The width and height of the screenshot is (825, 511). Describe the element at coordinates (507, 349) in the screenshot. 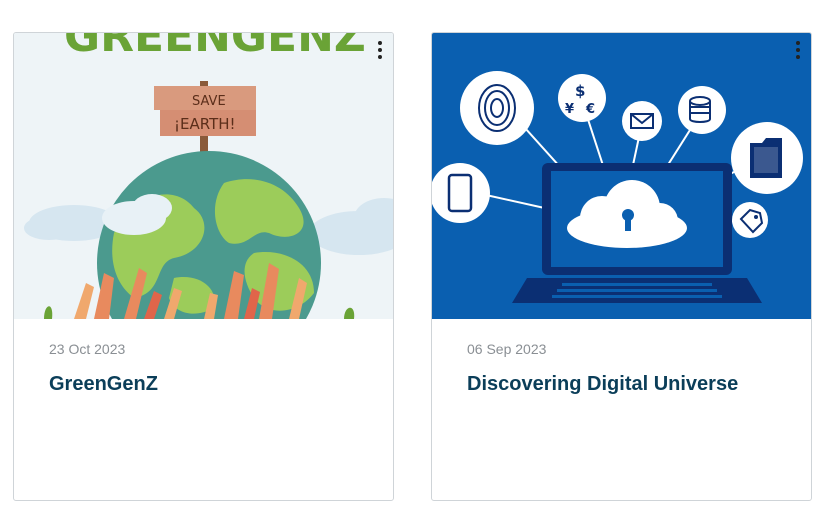

I see `post-date: 06 Sep 2023` at that location.